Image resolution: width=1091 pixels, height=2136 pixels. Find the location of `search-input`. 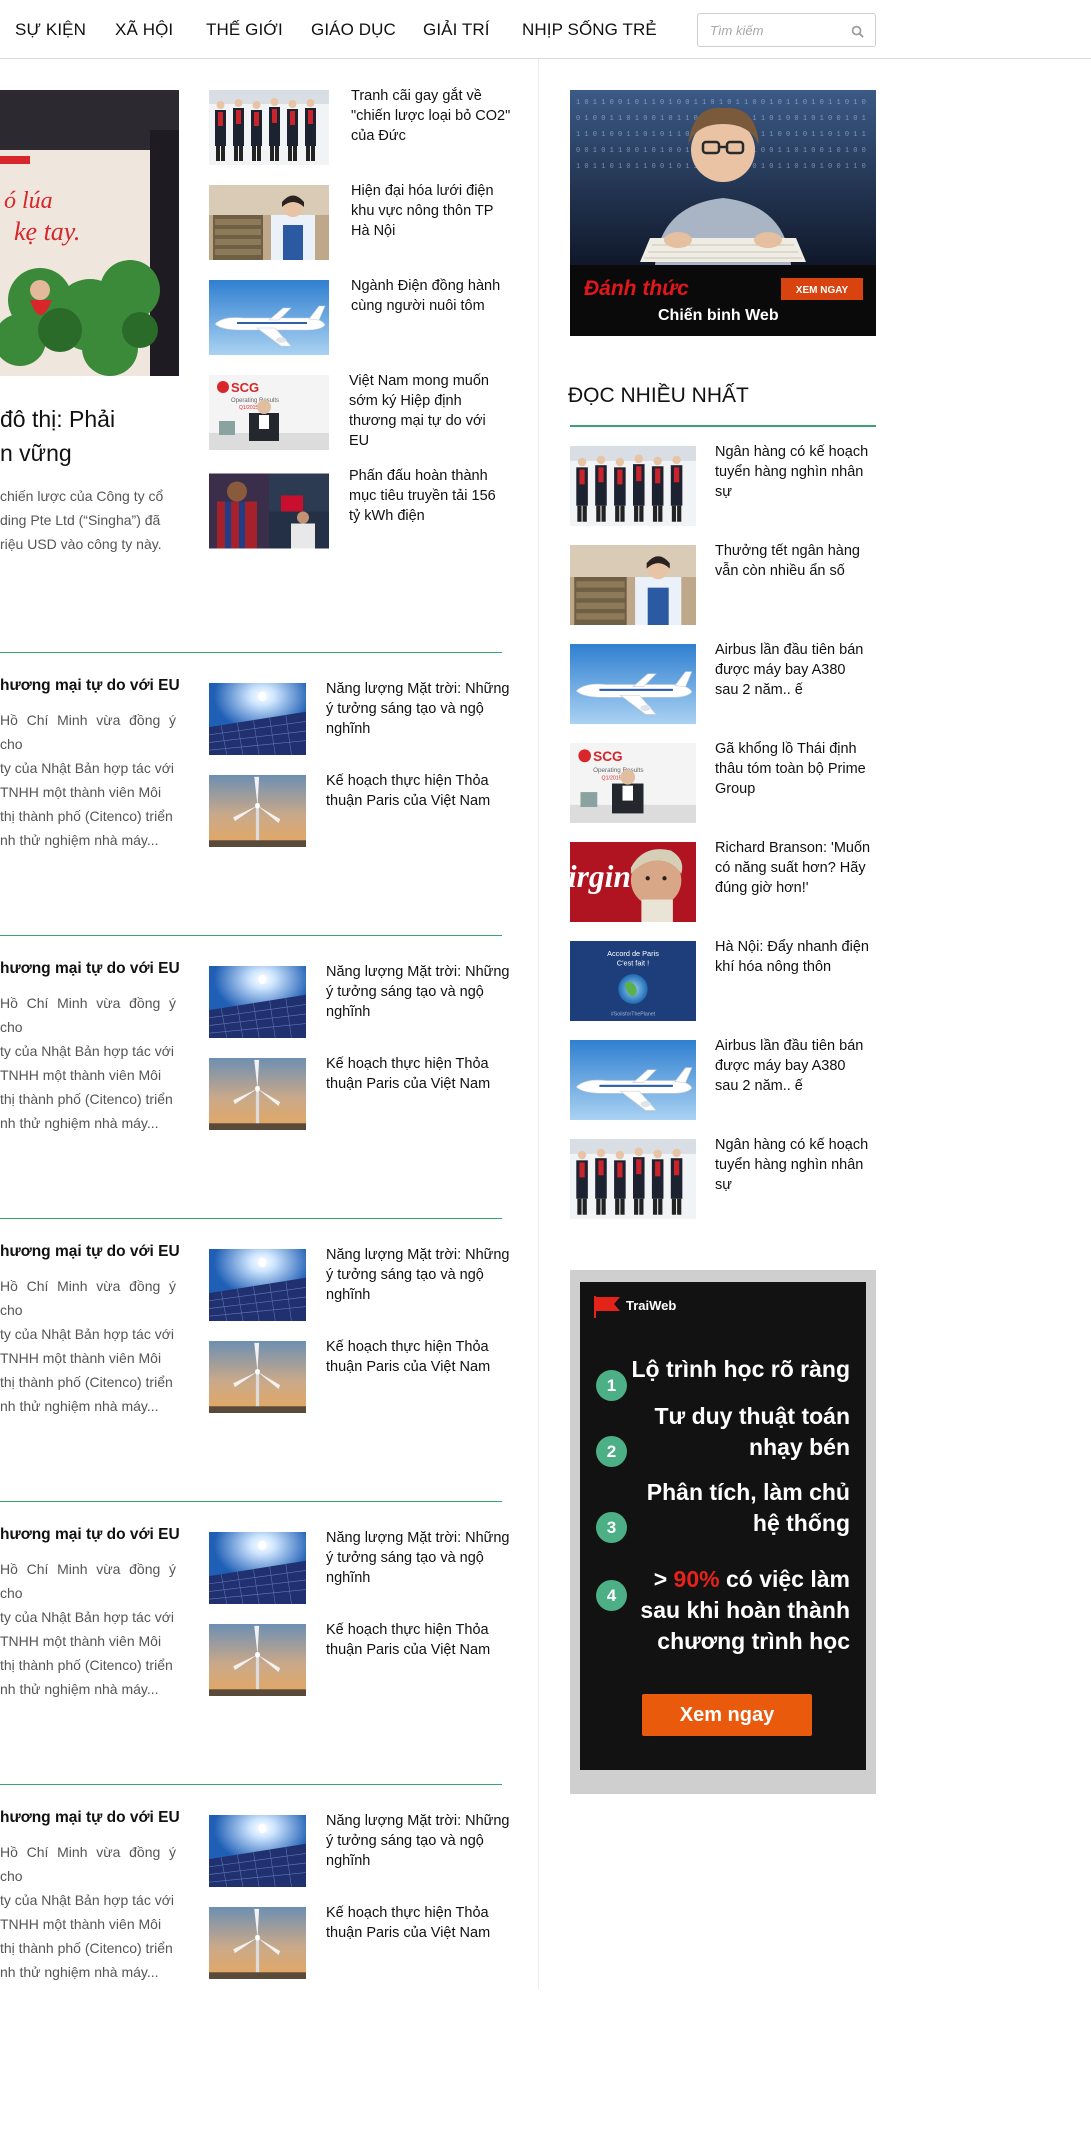

search-input is located at coordinates (773, 30).